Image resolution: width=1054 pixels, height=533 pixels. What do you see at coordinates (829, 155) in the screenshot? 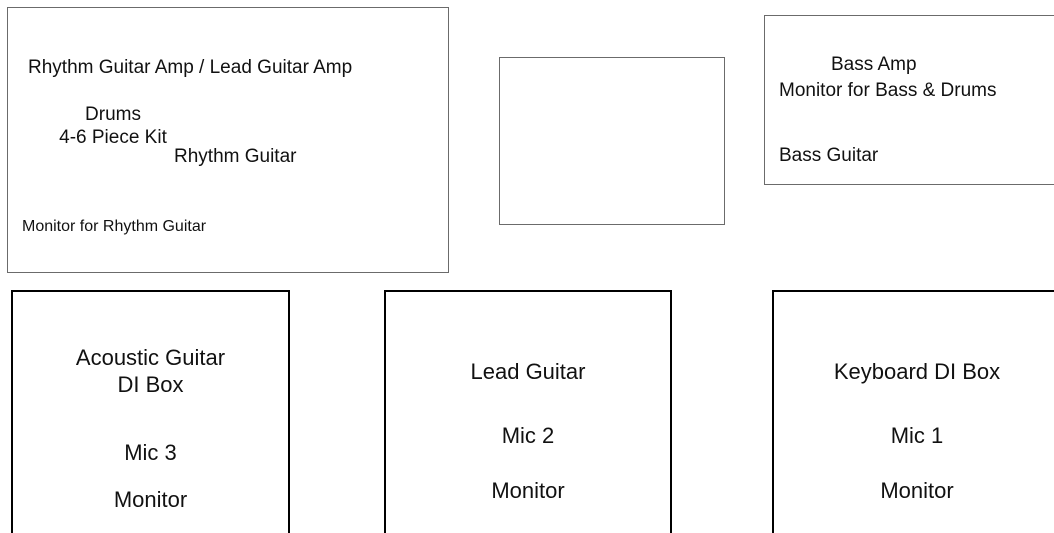
I see `bass-guitar-label: Bass Guitar` at bounding box center [829, 155].